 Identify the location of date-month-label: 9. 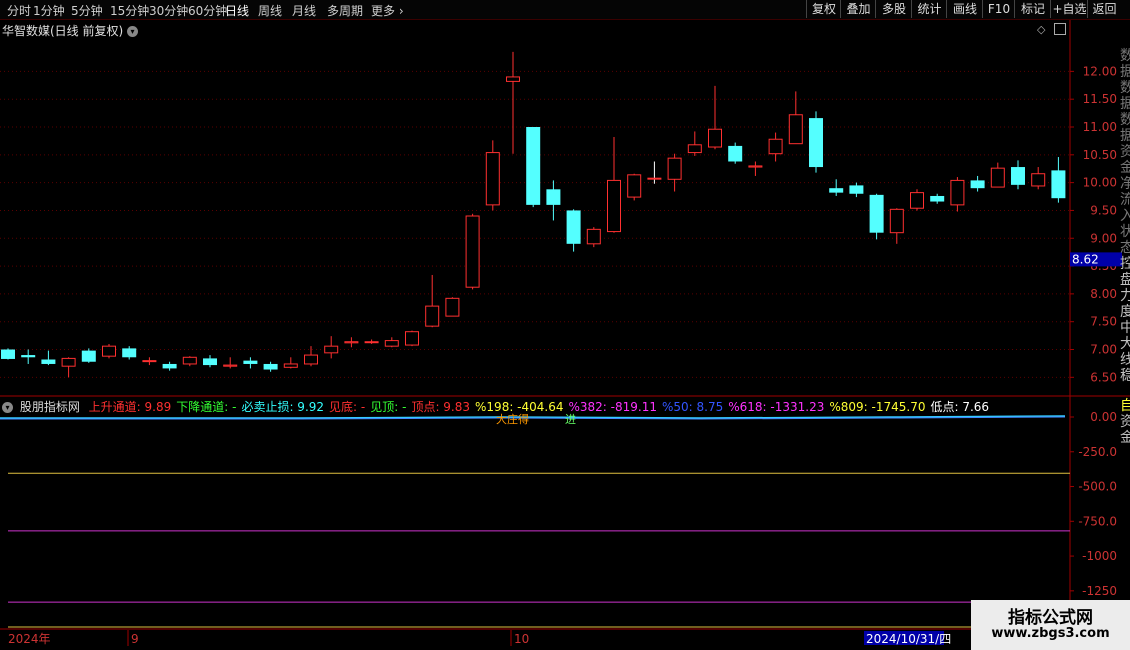
(135, 639).